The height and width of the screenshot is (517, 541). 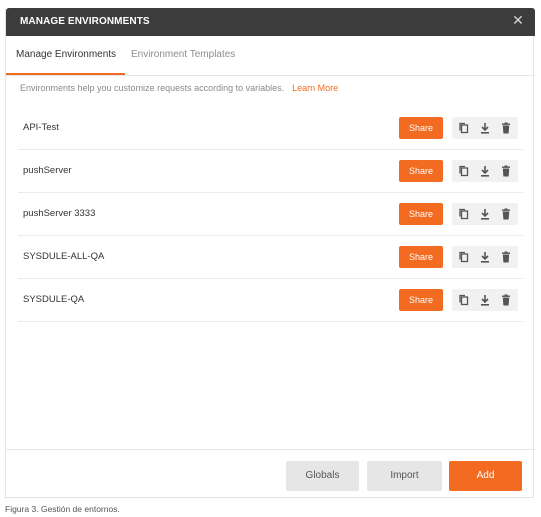 What do you see at coordinates (47, 170) in the screenshot?
I see `environment-name: pushServer` at bounding box center [47, 170].